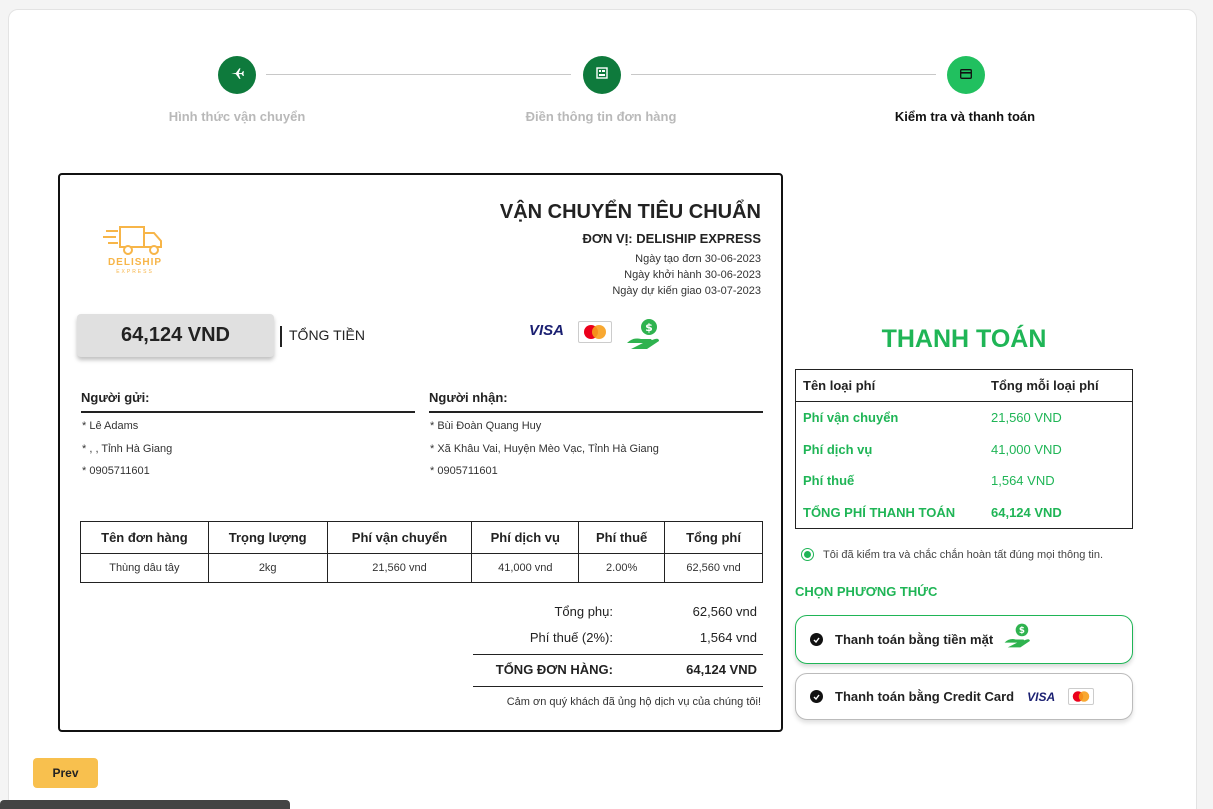  What do you see at coordinates (851, 418) in the screenshot?
I see `fee-name: Phí vận chuyển` at bounding box center [851, 418].